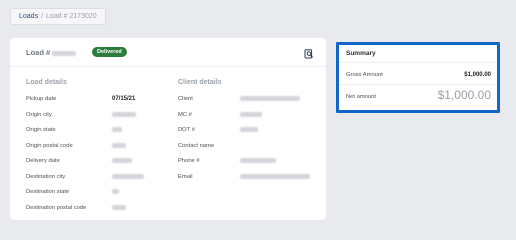 The image size is (516, 240). Describe the element at coordinates (128, 176) in the screenshot. I see `destination-city-value` at that location.